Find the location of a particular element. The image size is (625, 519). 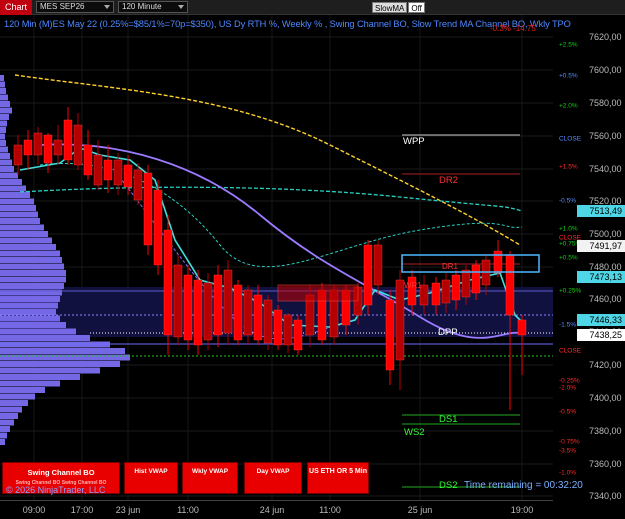

price-tag: 7446,33 is located at coordinates (601, 320).